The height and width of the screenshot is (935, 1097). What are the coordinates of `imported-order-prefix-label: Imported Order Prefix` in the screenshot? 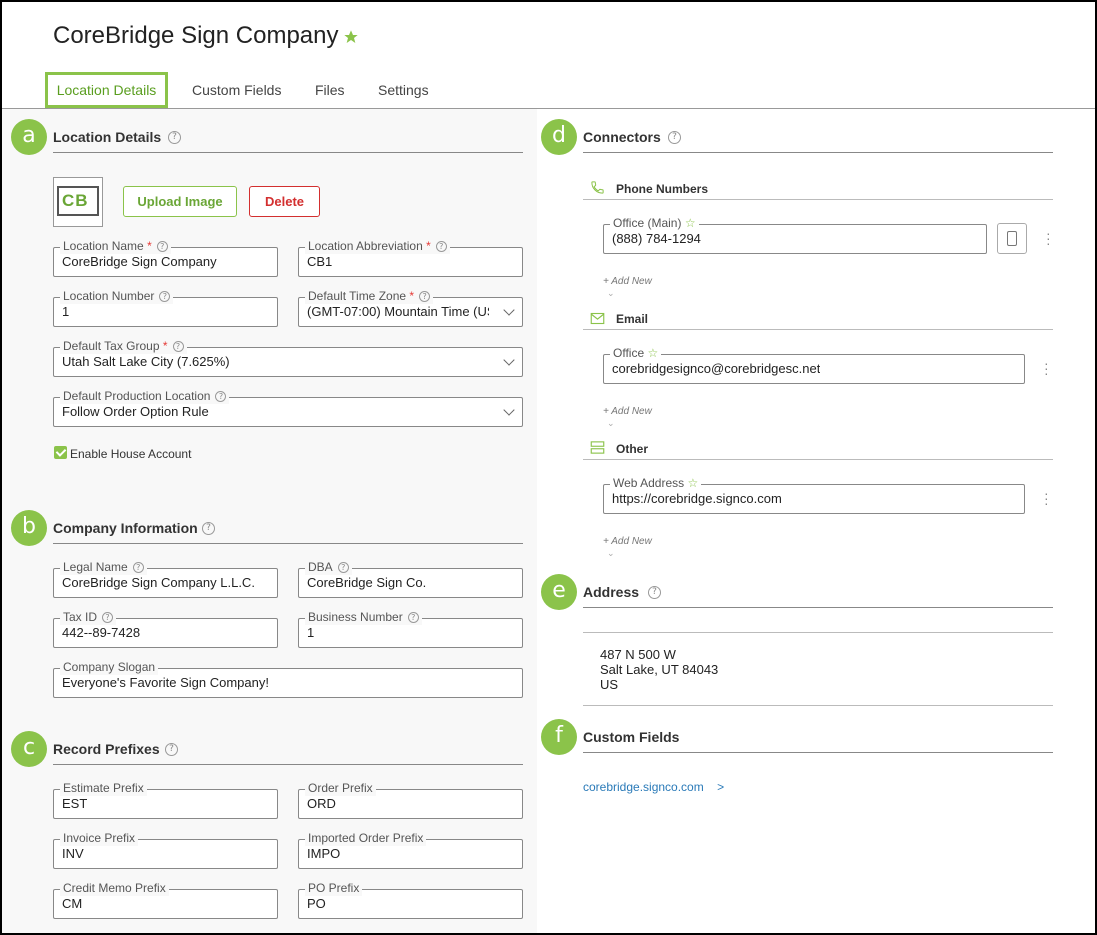 It's located at (366, 838).